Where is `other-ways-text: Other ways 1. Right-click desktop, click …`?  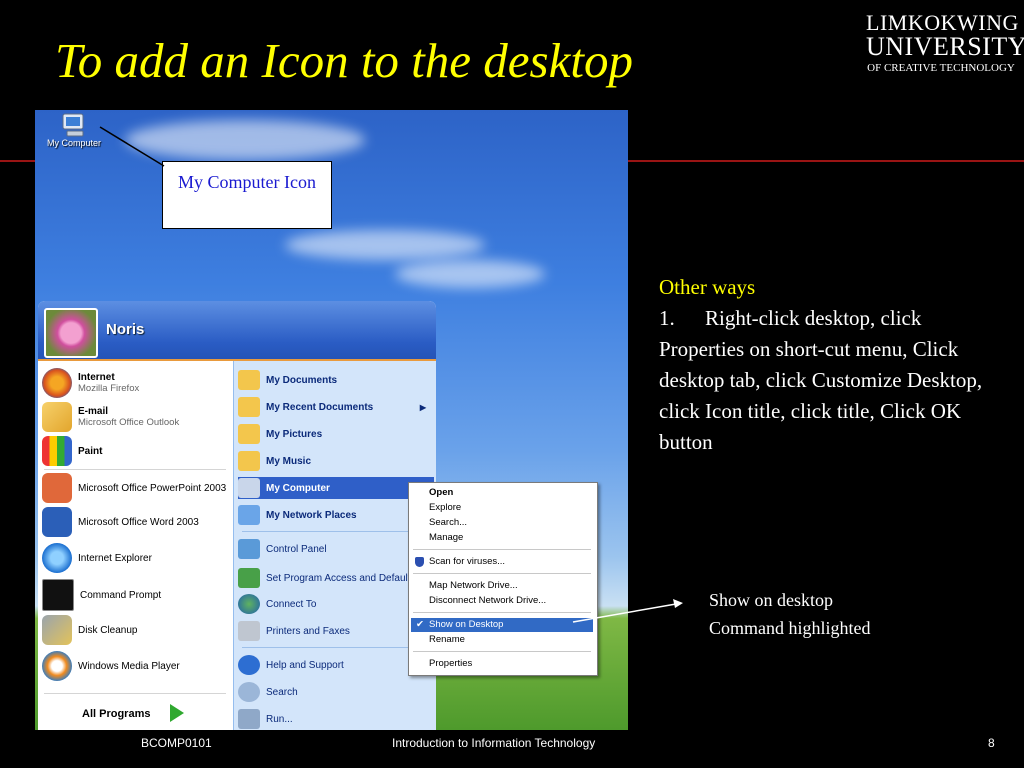 other-ways-text: Other ways 1. Right-click desktop, click … is located at coordinates (829, 365).